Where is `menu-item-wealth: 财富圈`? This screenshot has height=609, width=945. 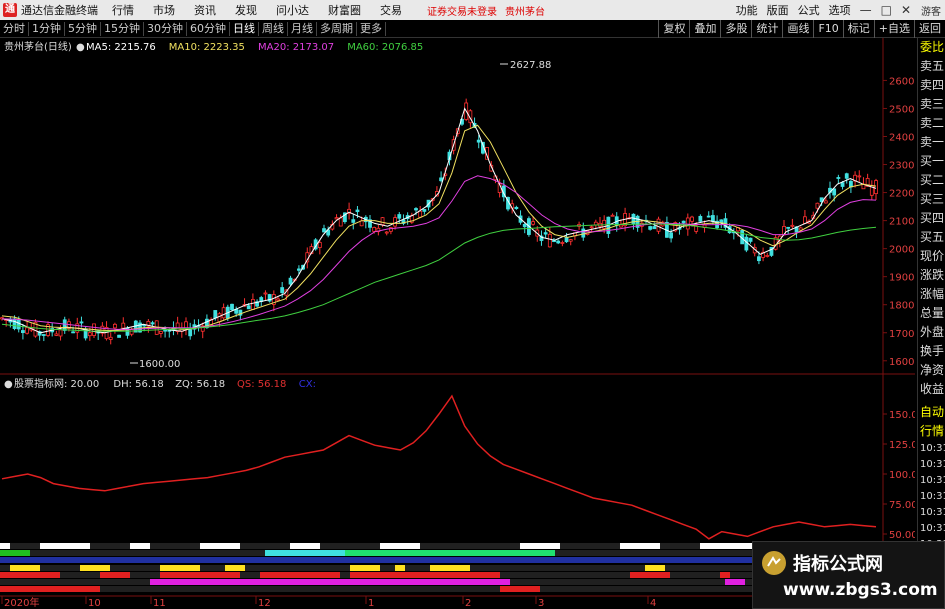 menu-item-wealth: 财富圈 is located at coordinates (344, 10).